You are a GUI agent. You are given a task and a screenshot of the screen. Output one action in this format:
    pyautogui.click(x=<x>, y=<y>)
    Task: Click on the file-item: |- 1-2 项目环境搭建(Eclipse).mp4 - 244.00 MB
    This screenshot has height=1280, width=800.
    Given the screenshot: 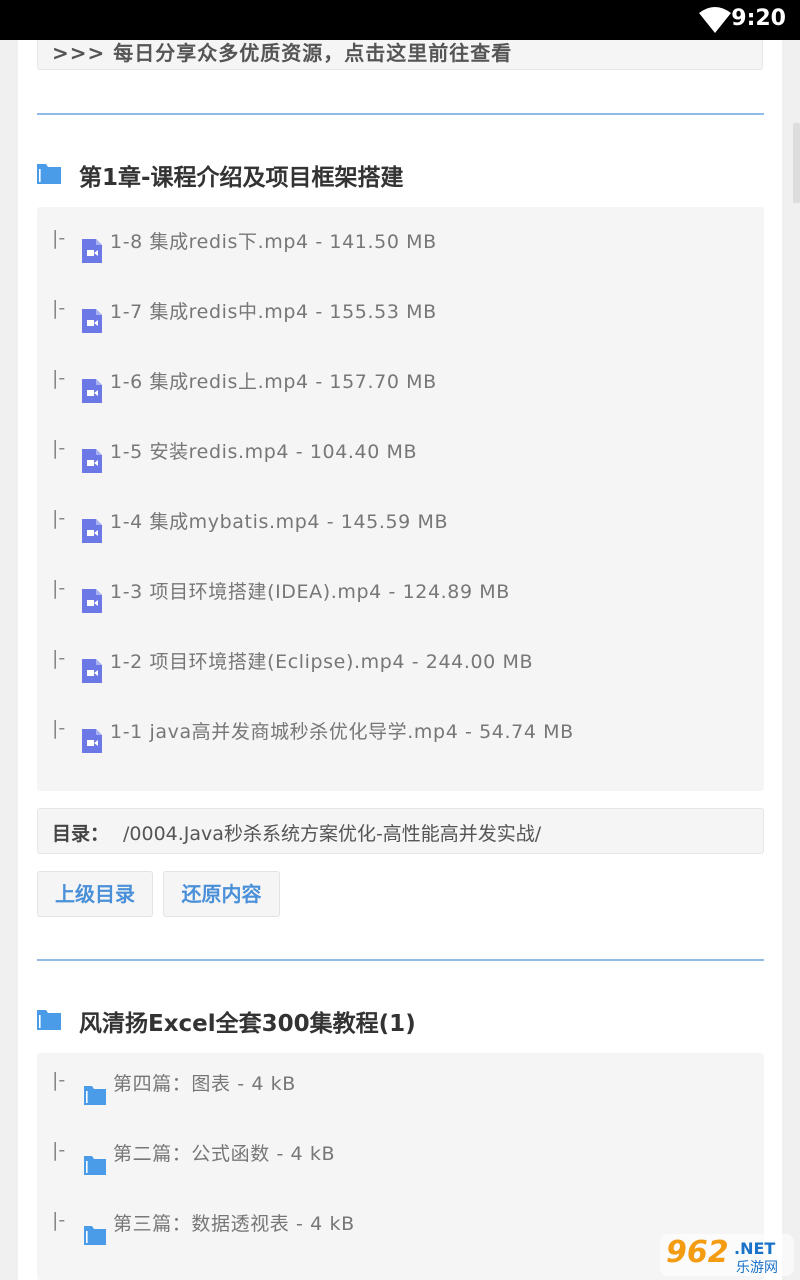 What is the action you would take?
    pyautogui.click(x=400, y=682)
    